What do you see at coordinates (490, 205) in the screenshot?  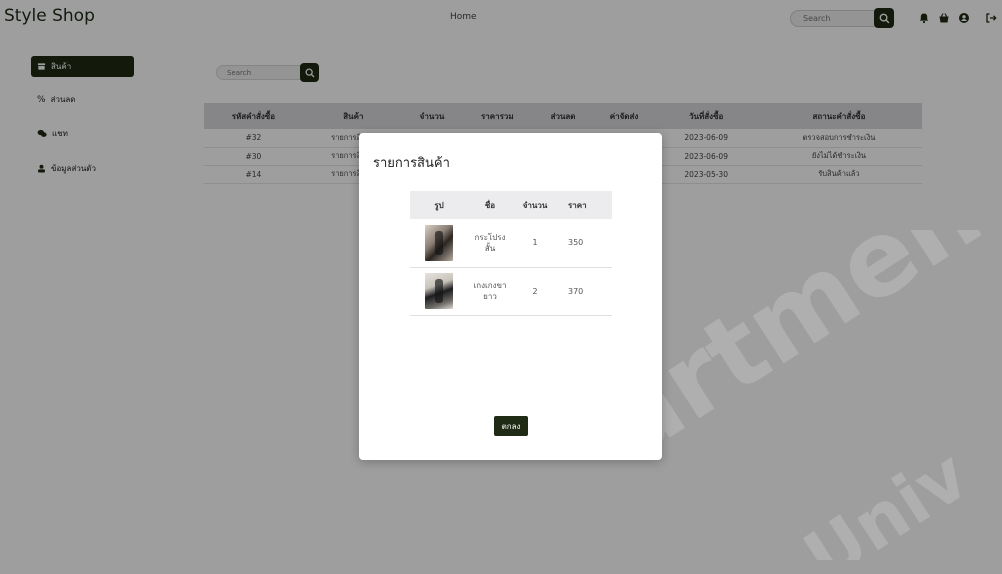 I see `col-name: ชื่อ` at bounding box center [490, 205].